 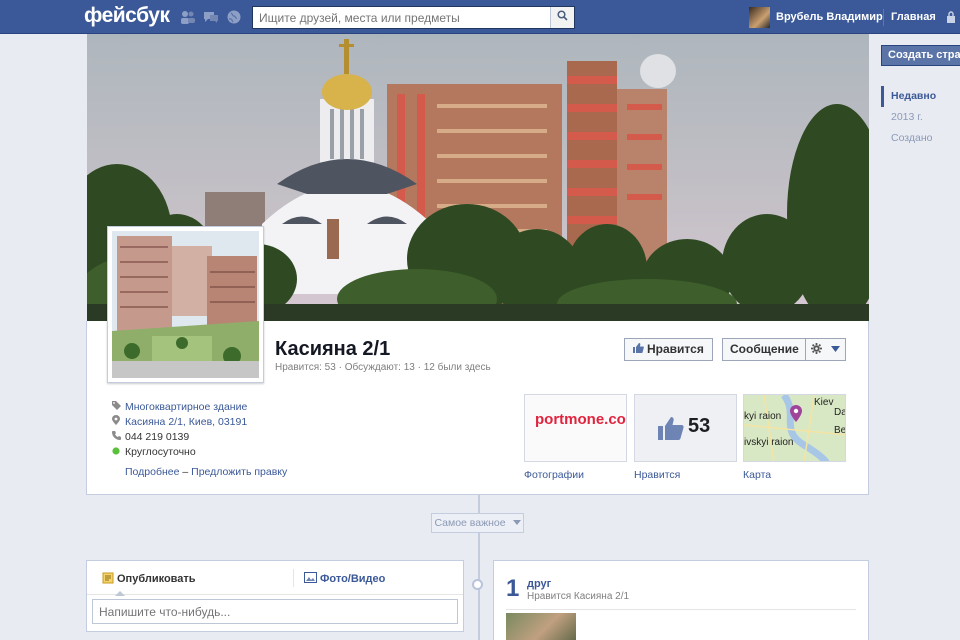 I want to click on tab-divider, so click(x=293, y=578).